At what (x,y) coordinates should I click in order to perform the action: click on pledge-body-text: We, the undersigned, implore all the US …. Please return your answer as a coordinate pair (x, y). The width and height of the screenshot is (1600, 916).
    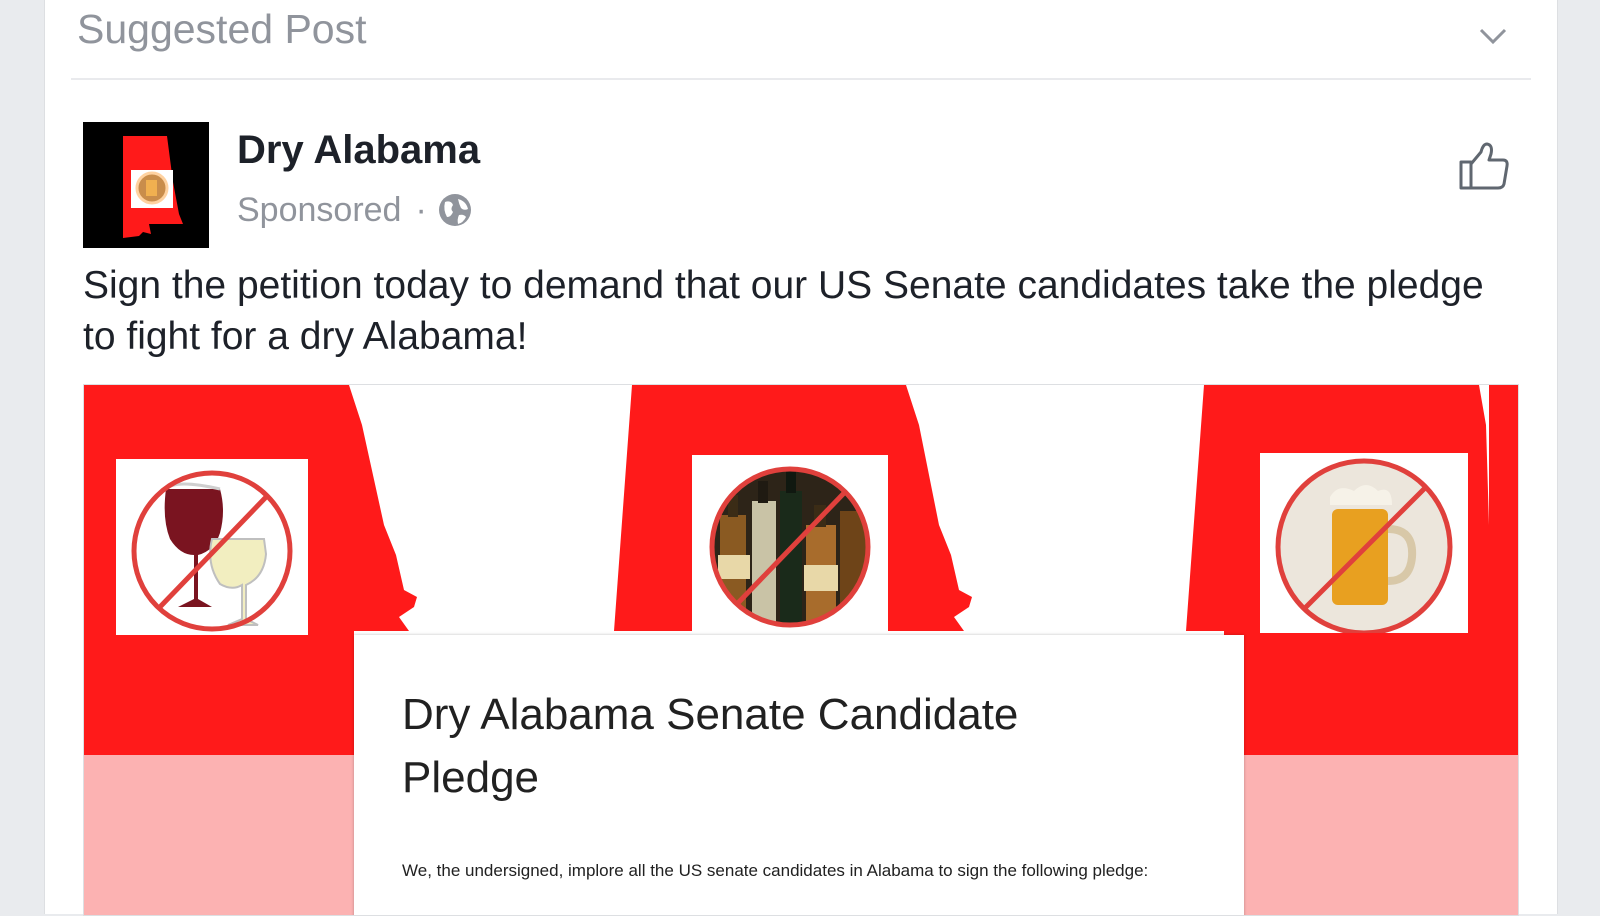
    Looking at the image, I should click on (775, 870).